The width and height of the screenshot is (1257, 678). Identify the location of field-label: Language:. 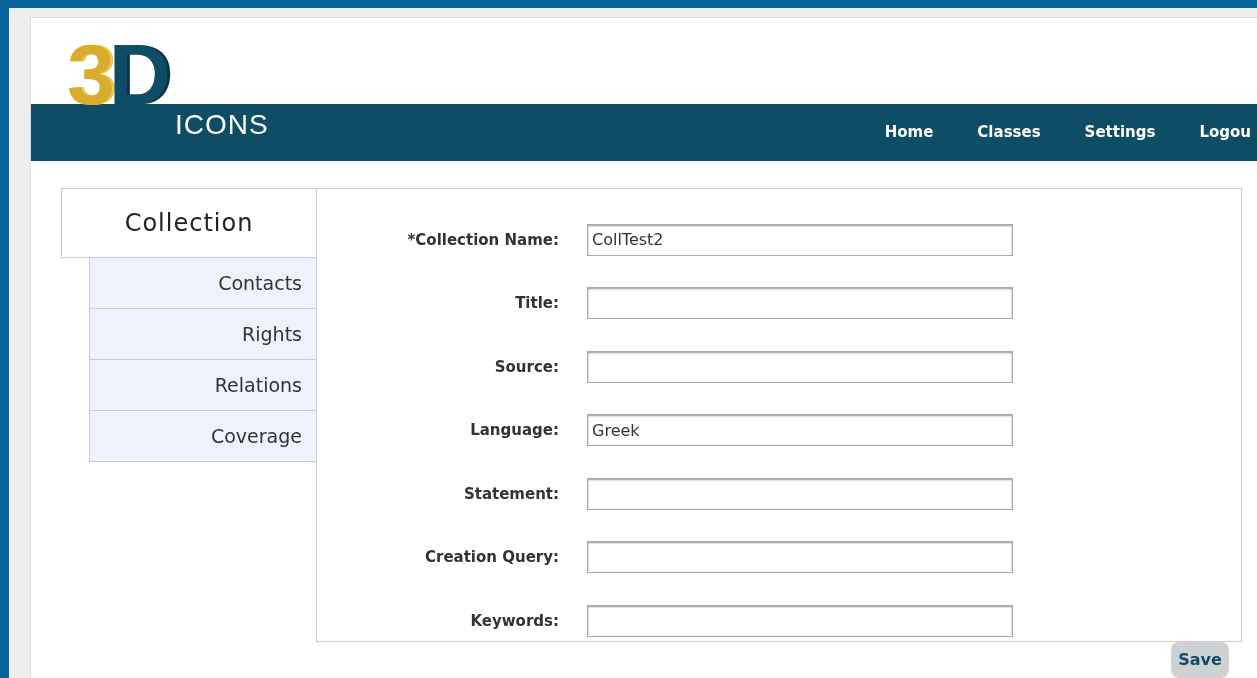
(514, 430).